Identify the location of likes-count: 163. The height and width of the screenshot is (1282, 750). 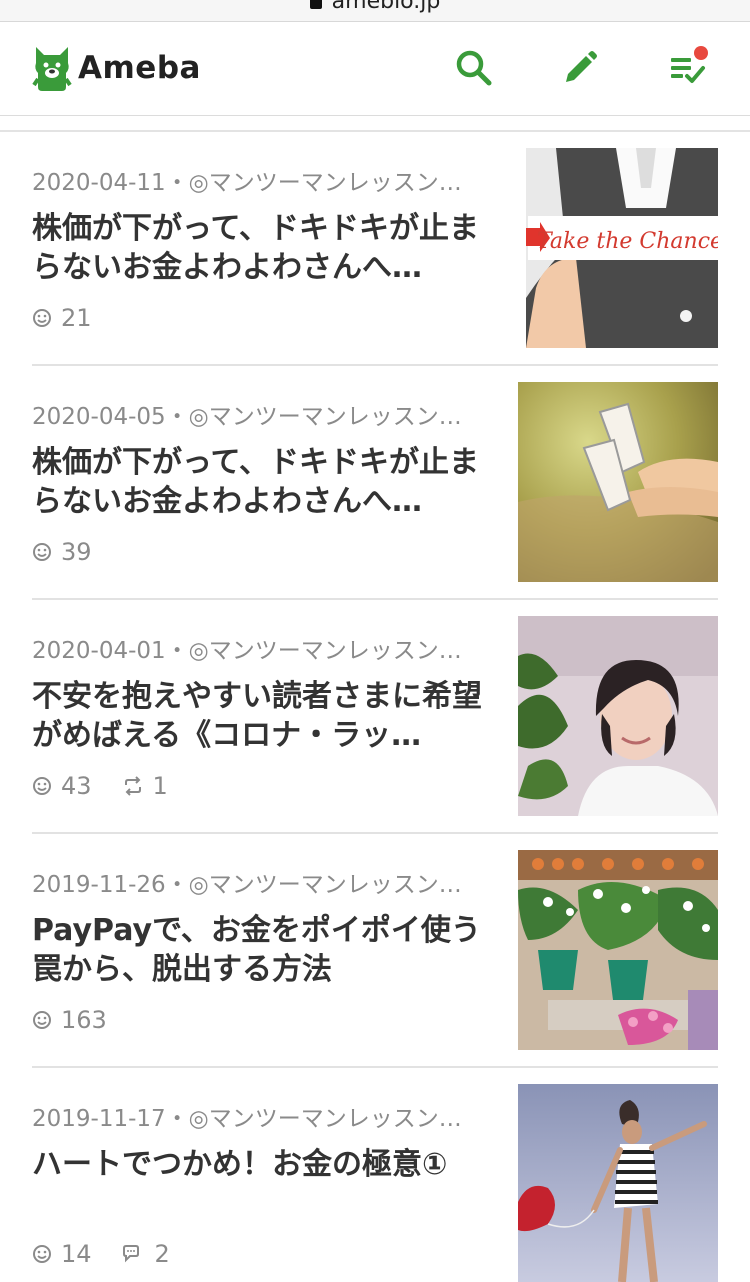
(84, 1020).